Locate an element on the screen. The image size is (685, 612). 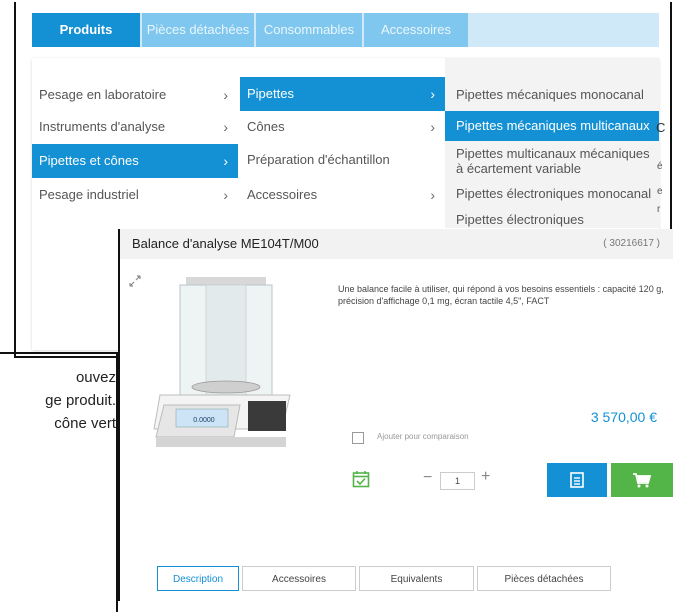
menu-item-label: Pesage industriel is located at coordinates (89, 194).